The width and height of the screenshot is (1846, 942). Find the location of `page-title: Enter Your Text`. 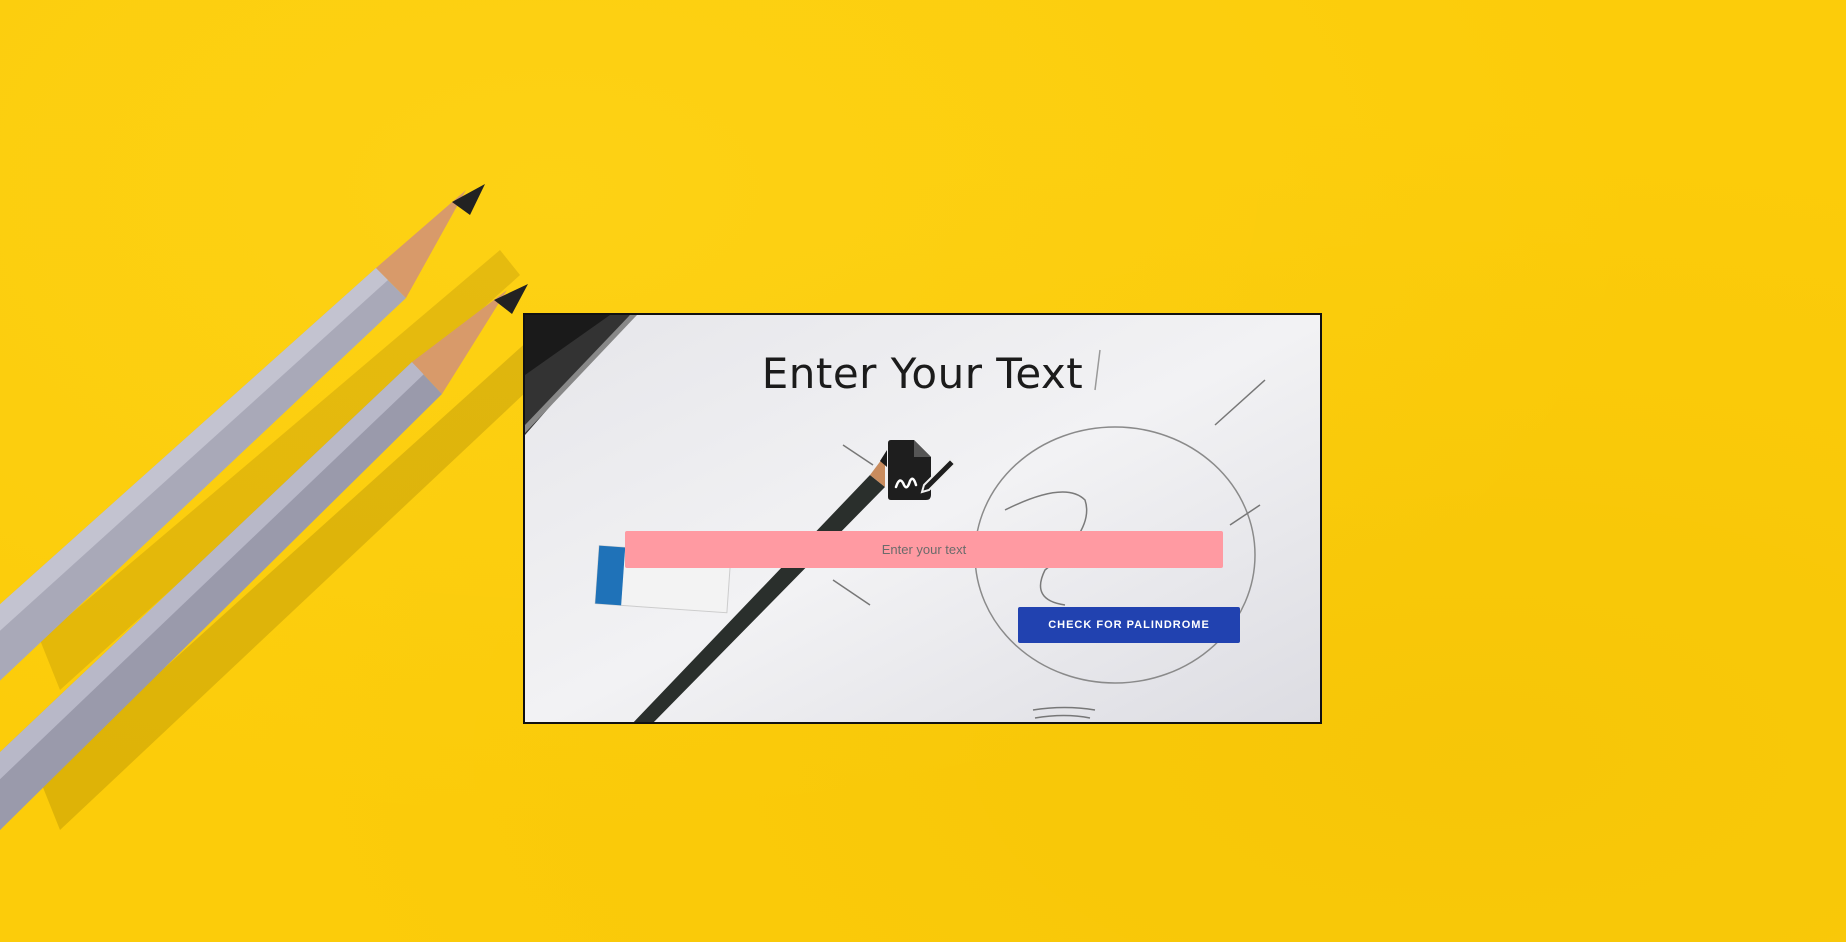

page-title: Enter Your Text is located at coordinates (922, 373).